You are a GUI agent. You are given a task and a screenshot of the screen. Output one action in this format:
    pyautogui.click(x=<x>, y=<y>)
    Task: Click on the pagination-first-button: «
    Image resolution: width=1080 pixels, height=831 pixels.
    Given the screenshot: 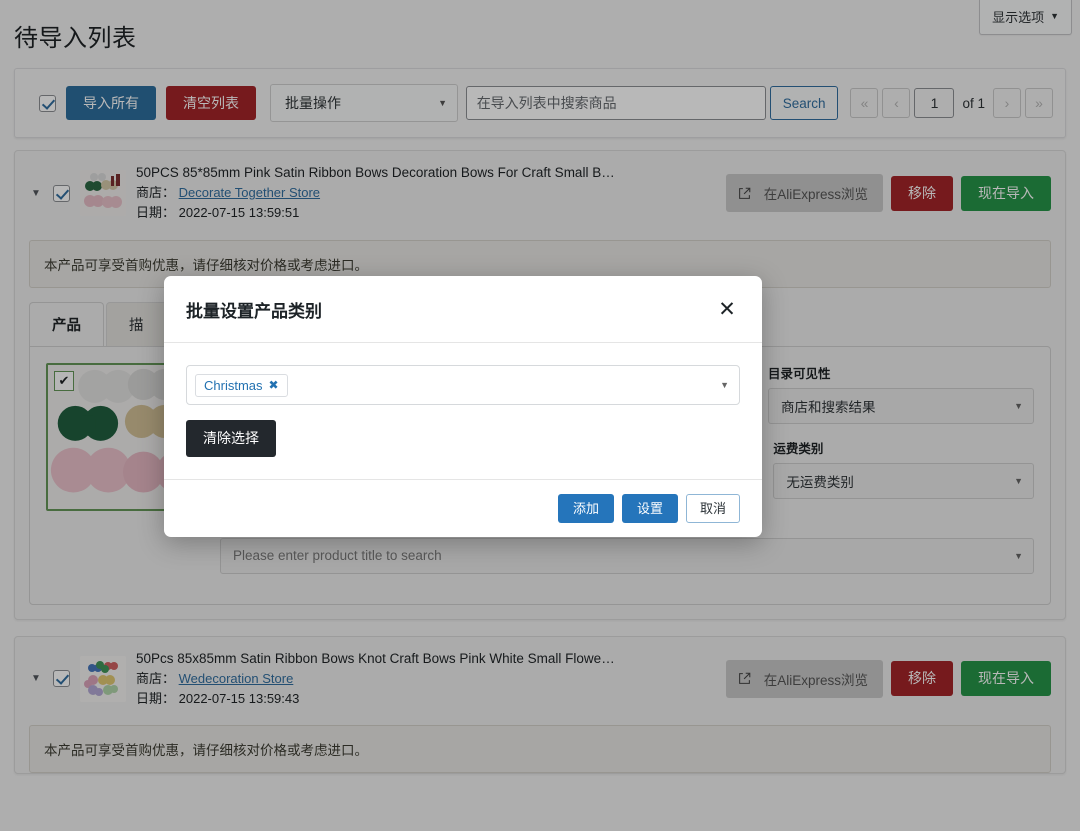 What is the action you would take?
    pyautogui.click(x=864, y=103)
    